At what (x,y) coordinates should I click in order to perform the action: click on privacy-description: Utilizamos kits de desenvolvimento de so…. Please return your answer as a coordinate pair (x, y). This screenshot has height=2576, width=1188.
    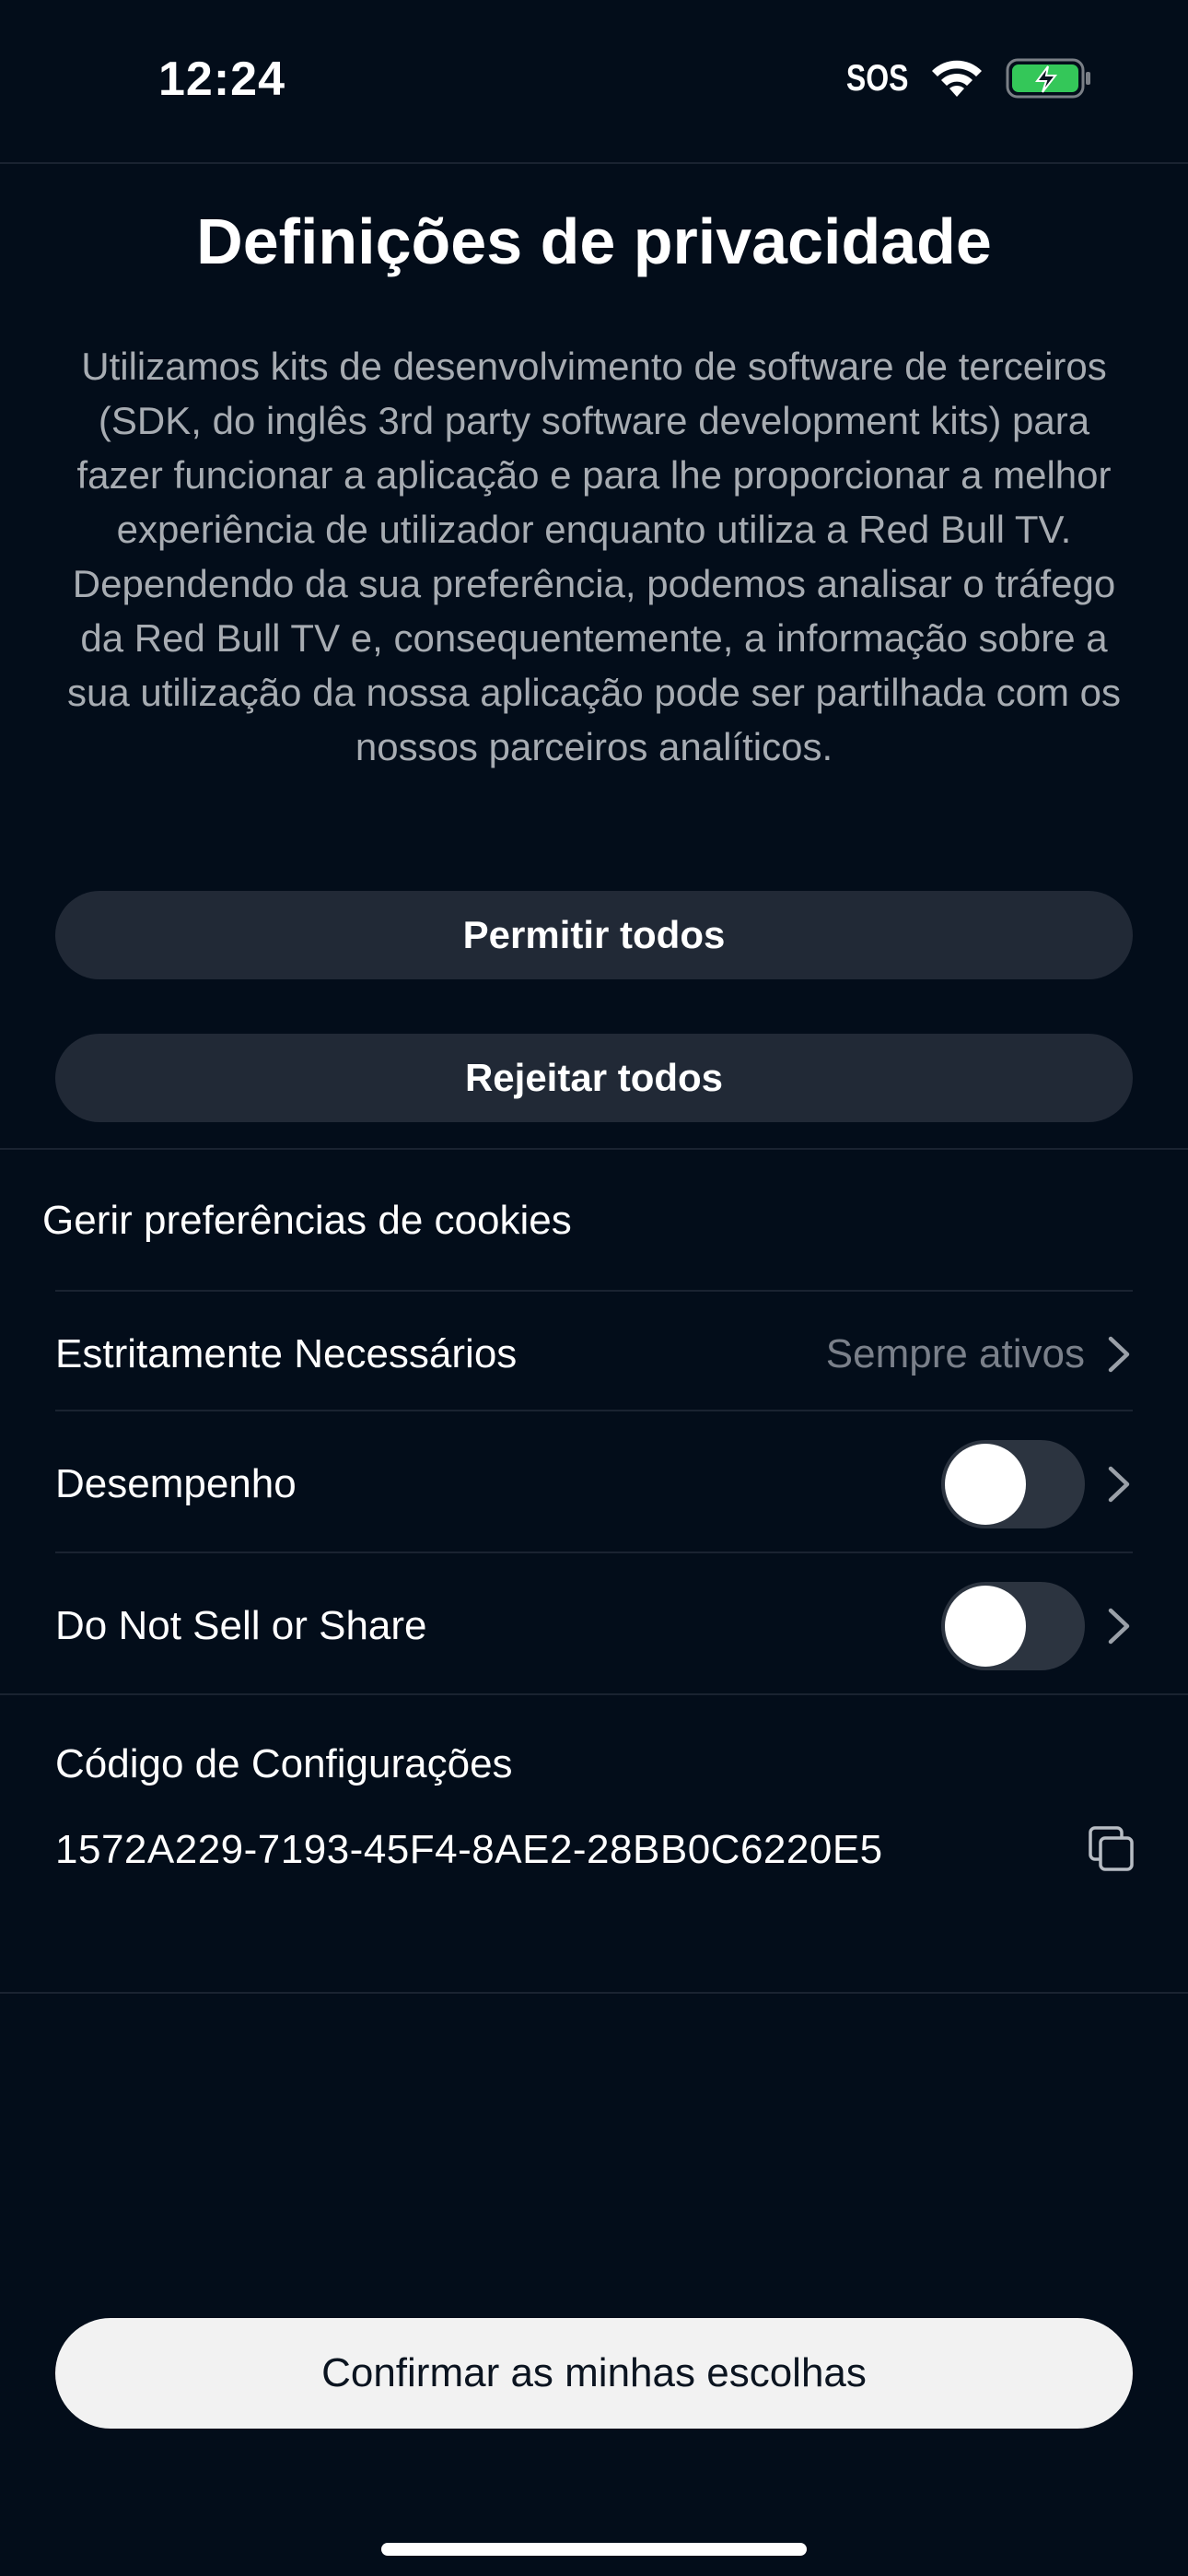
    Looking at the image, I should click on (594, 556).